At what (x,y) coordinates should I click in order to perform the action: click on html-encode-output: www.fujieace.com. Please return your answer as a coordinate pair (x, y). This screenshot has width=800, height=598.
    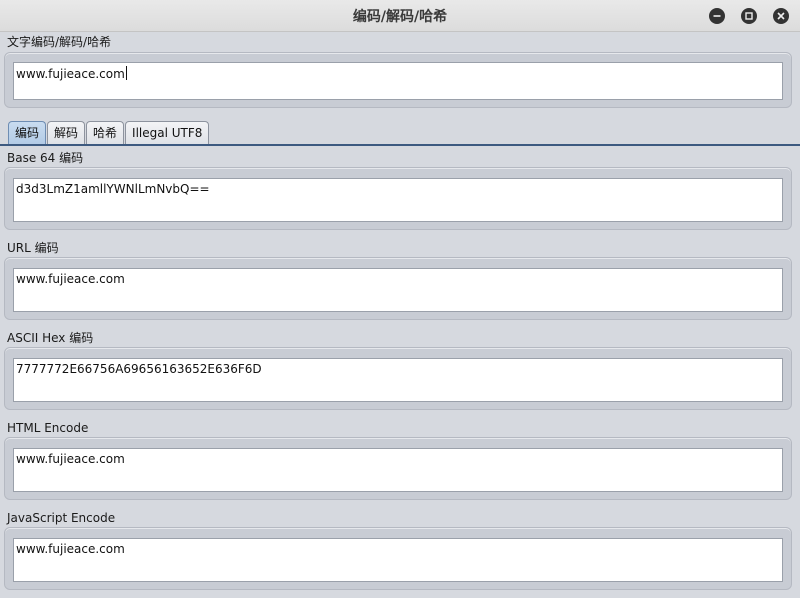
    Looking at the image, I should click on (398, 470).